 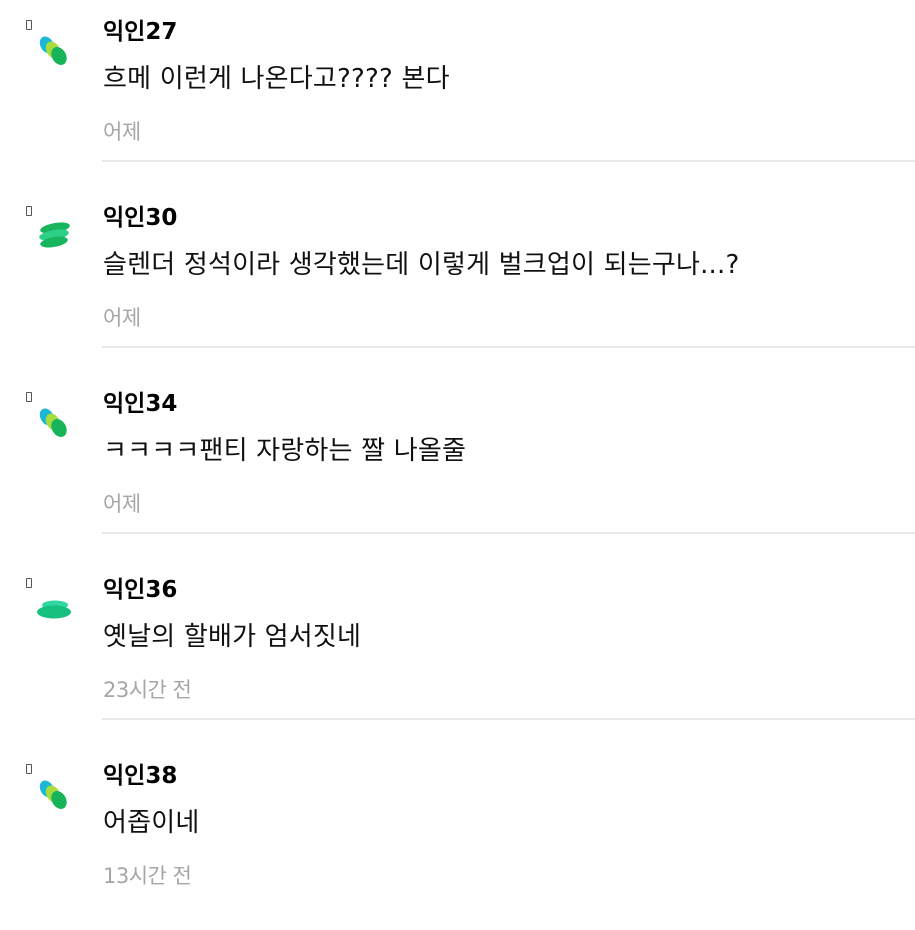 What do you see at coordinates (421, 265) in the screenshot?
I see `comment-text: 슬렌더 정석이라 생각했는데 이렇게 벌크업이 되는구나...?` at bounding box center [421, 265].